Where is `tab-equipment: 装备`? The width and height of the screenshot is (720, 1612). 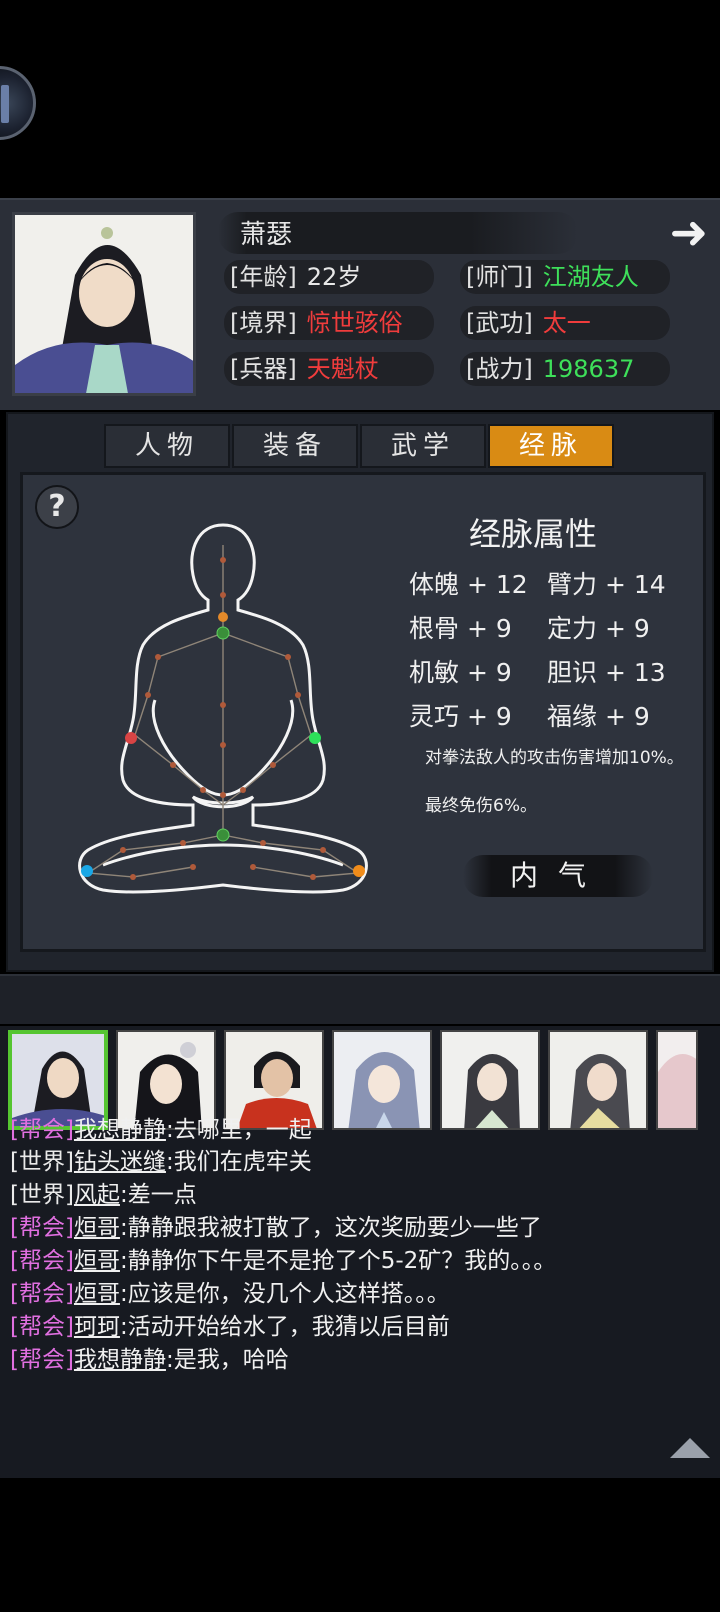
tab-equipment: 装备 is located at coordinates (295, 446).